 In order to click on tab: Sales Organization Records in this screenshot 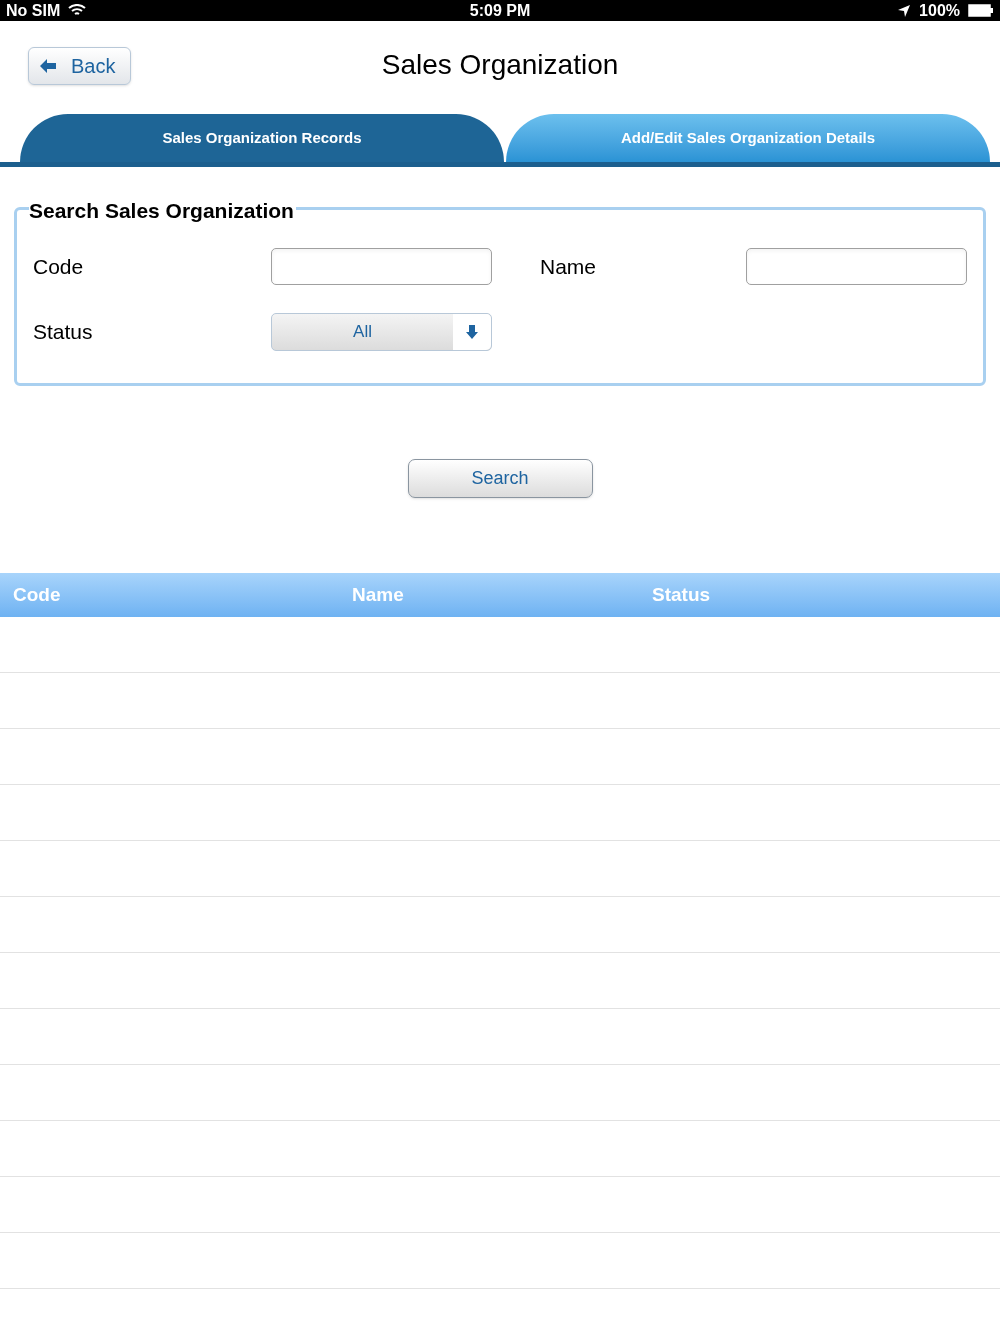, I will do `click(262, 138)`.